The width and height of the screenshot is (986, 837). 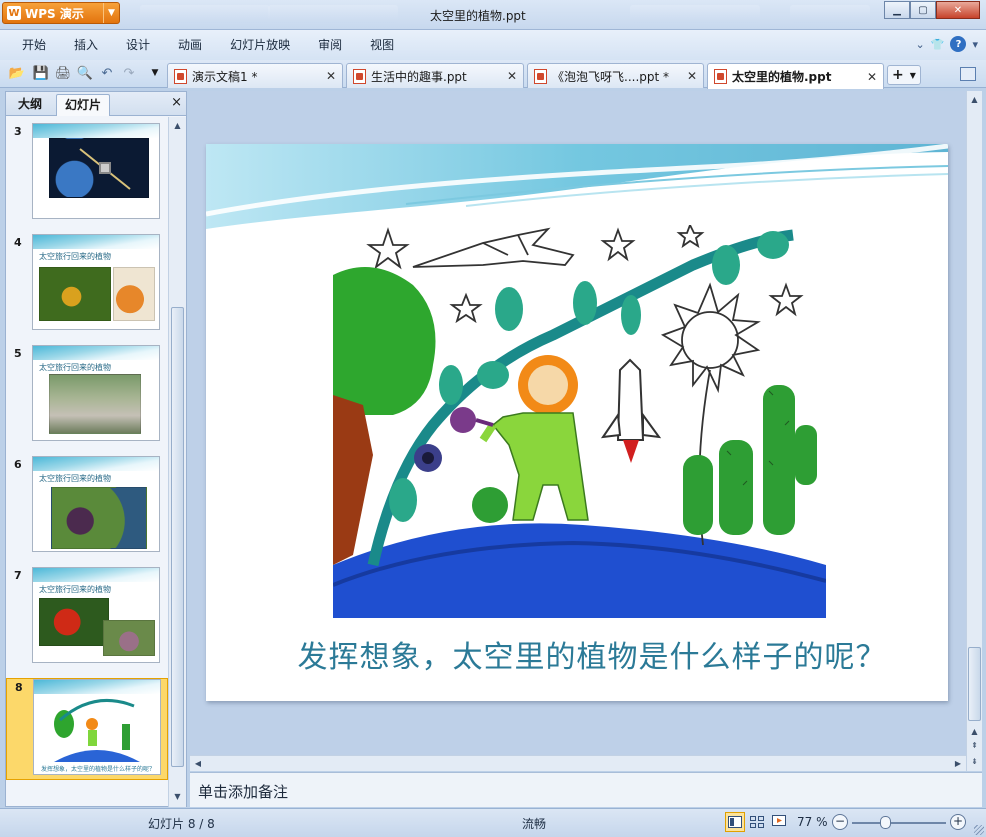 I want to click on menu-slideshow: 幻灯片放映, so click(x=260, y=45).